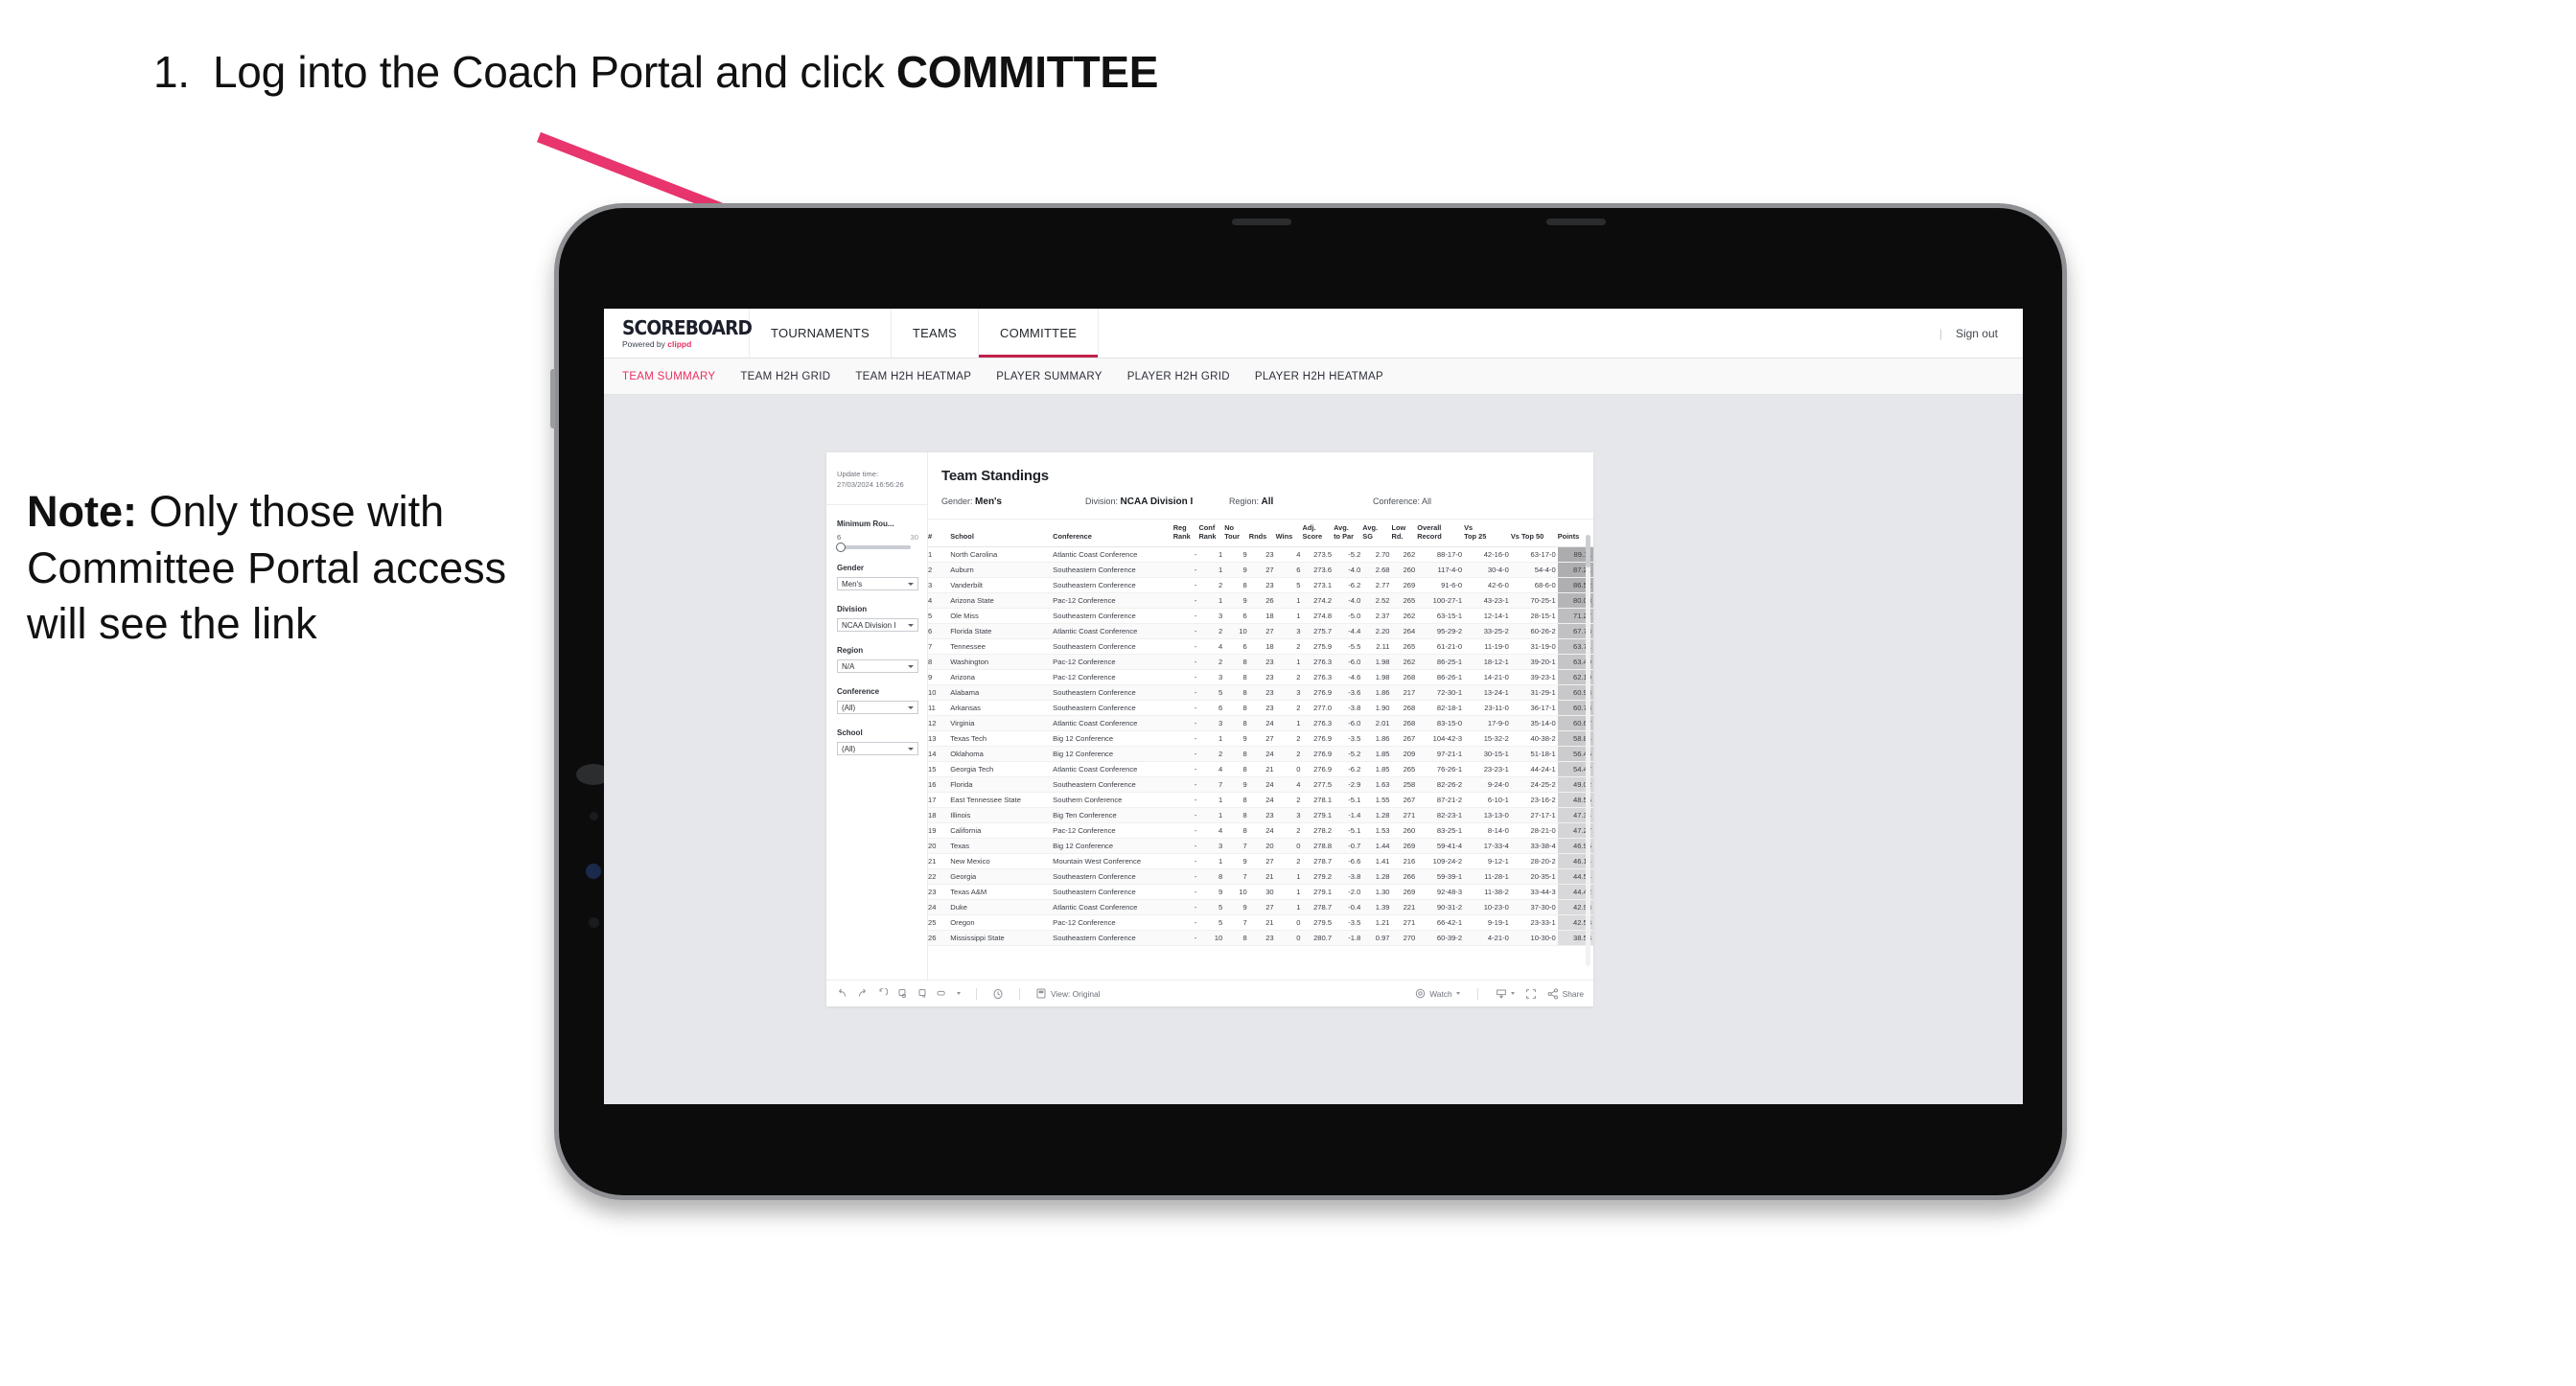 This screenshot has width=2576, height=1386. I want to click on download-button, so click(1506, 994).